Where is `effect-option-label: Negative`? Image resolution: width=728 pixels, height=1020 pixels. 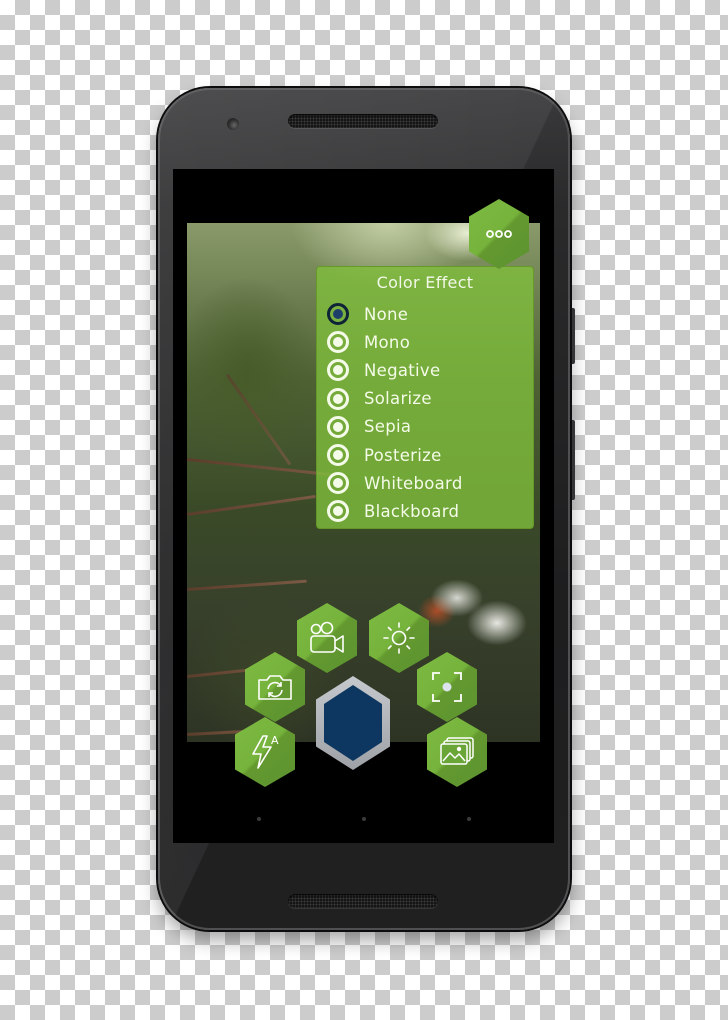
effect-option-label: Negative is located at coordinates (402, 370).